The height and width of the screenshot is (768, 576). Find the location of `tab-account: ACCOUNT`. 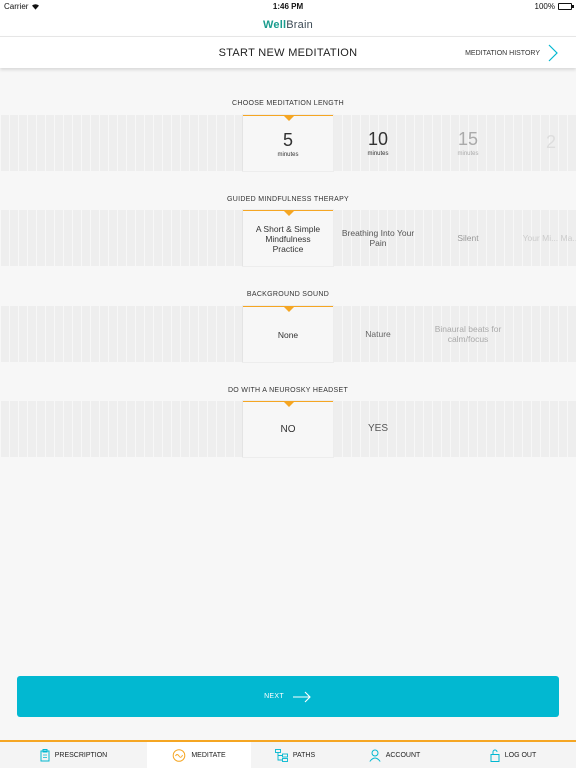

tab-account: ACCOUNT is located at coordinates (394, 755).